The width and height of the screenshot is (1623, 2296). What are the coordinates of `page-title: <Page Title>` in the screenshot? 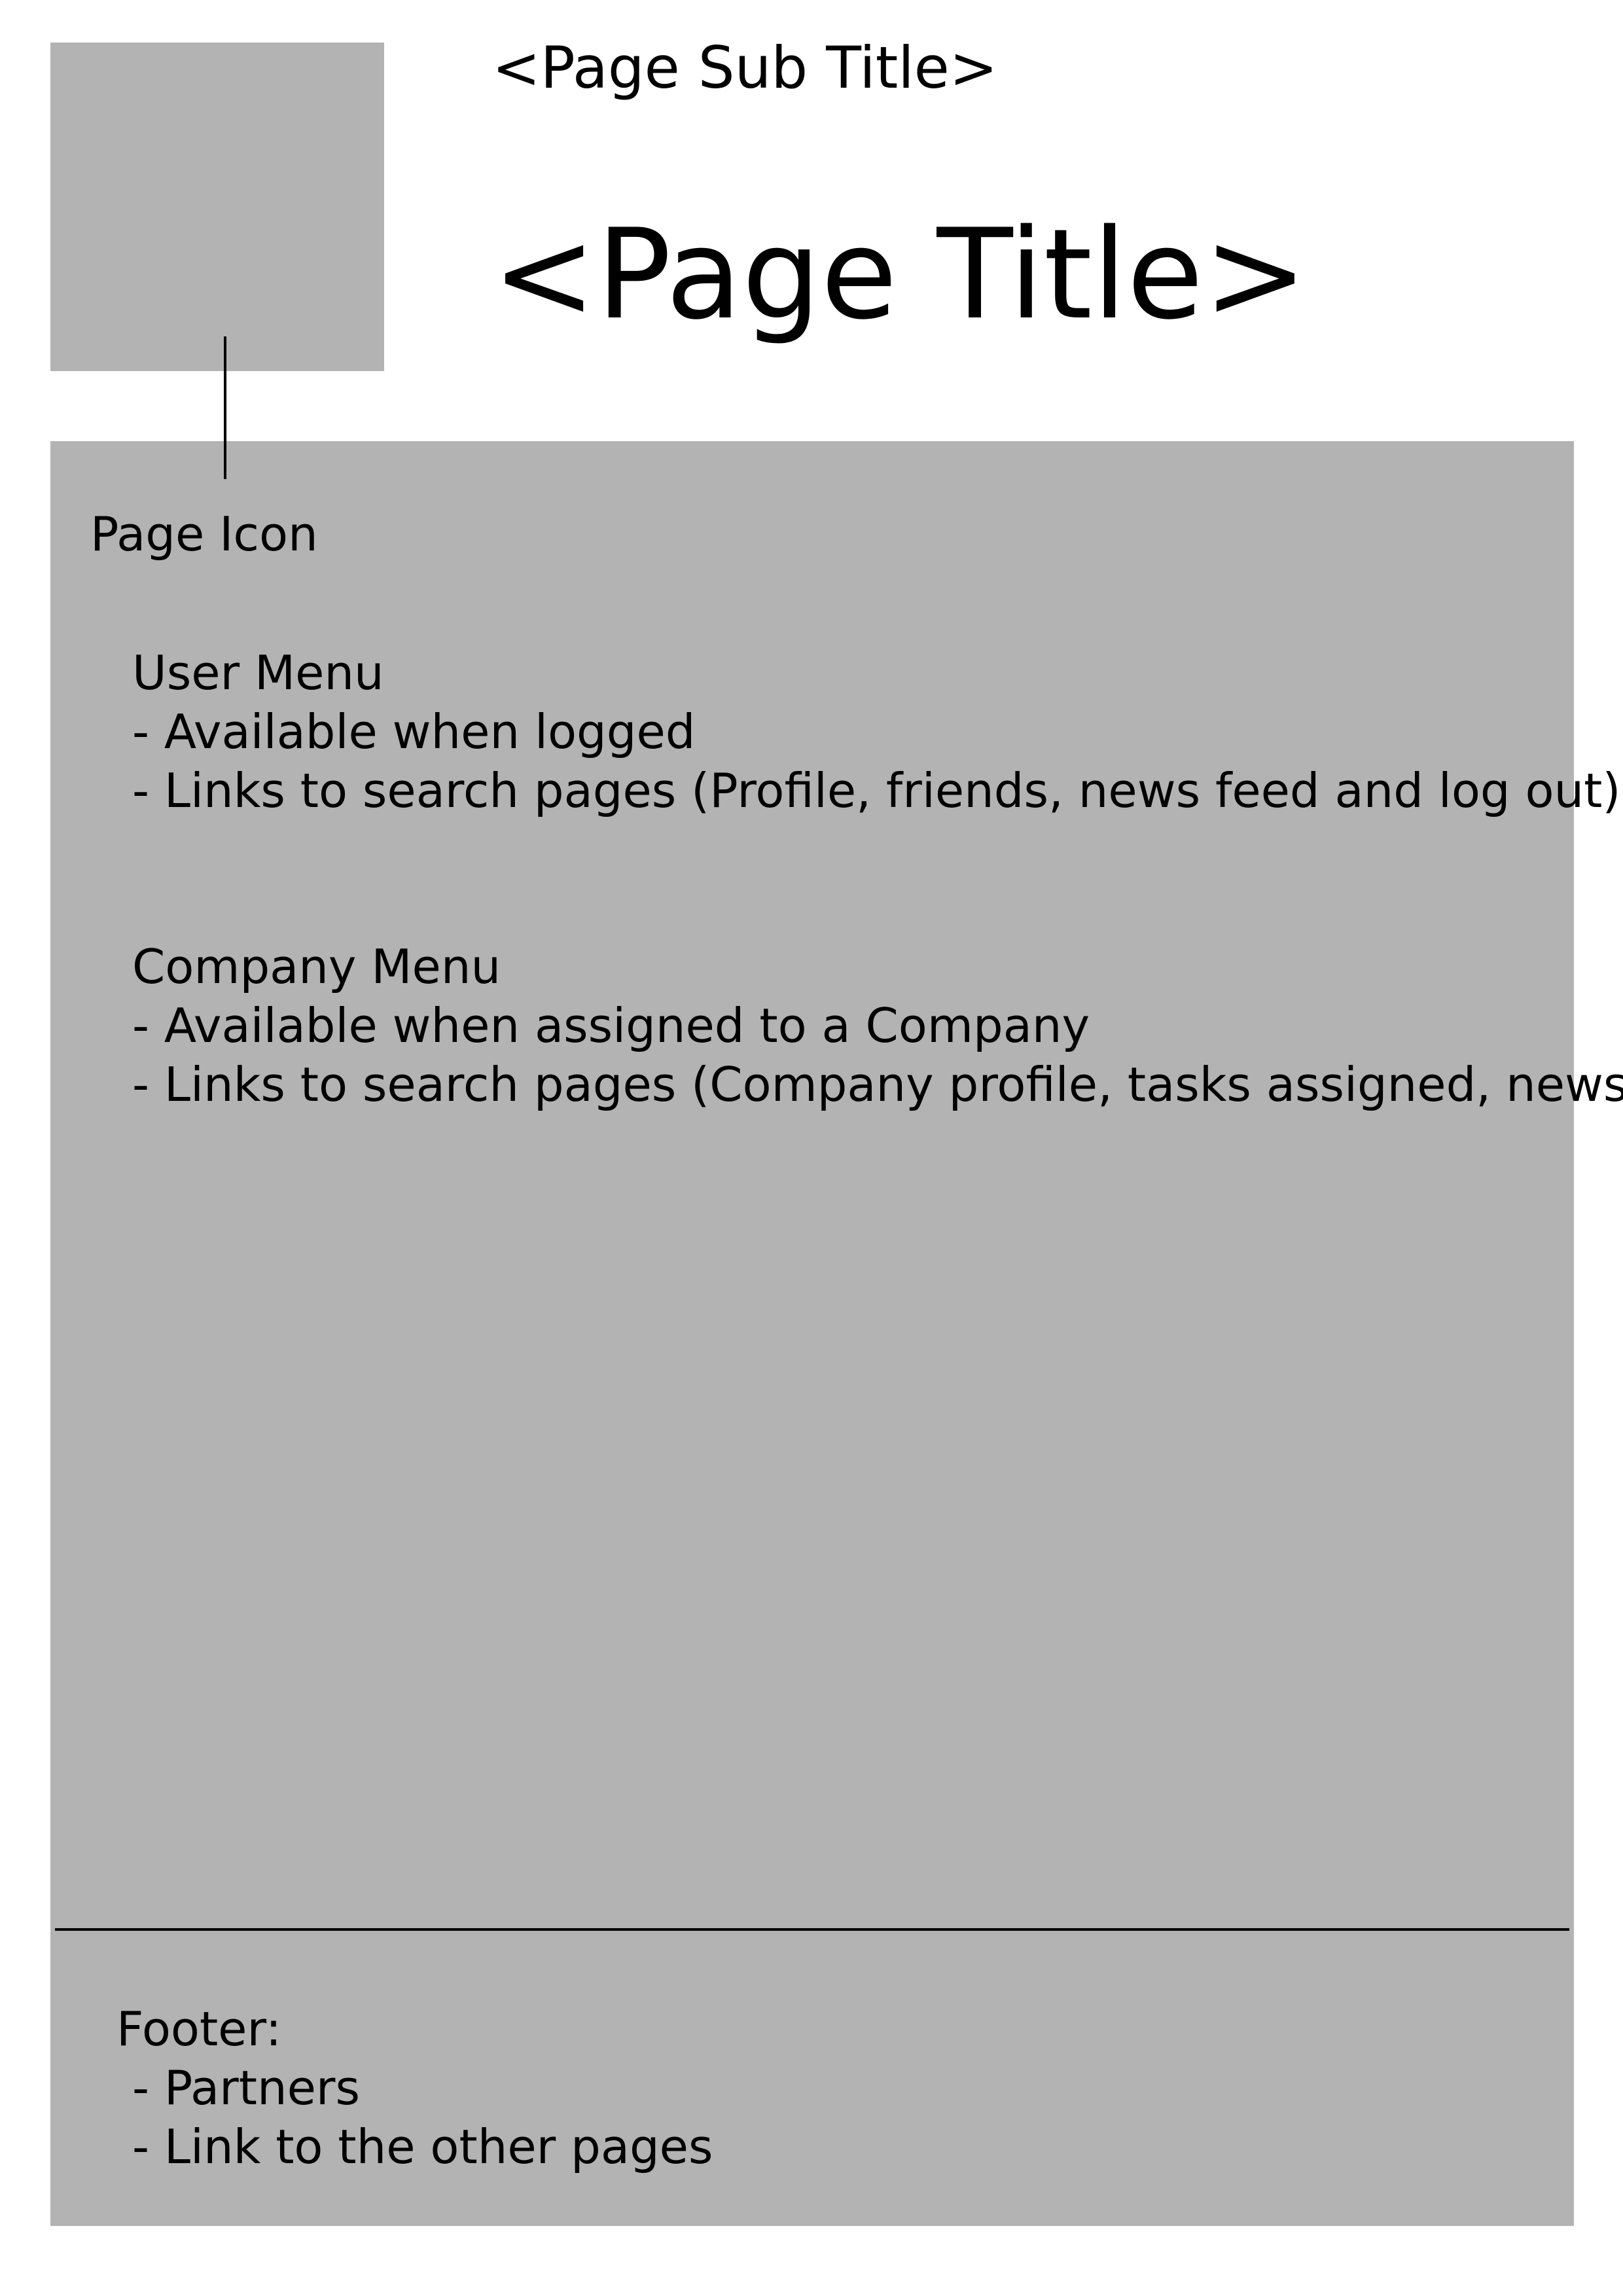 It's located at (900, 274).